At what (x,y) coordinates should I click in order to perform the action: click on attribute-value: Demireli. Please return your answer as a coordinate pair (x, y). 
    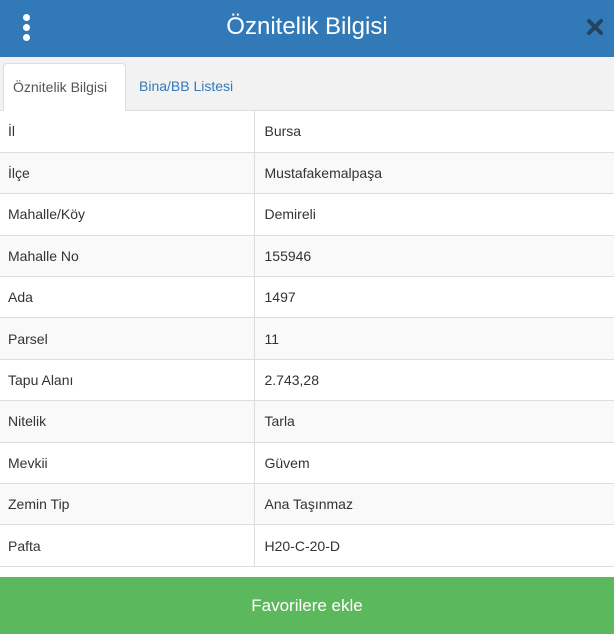
    Looking at the image, I should click on (434, 214).